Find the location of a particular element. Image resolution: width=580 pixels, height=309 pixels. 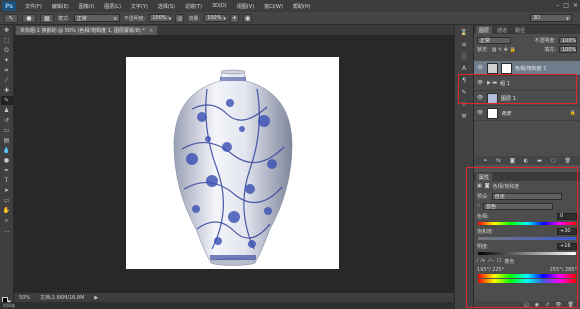

path-select-tool-icon: ➤ is located at coordinates (7, 190).